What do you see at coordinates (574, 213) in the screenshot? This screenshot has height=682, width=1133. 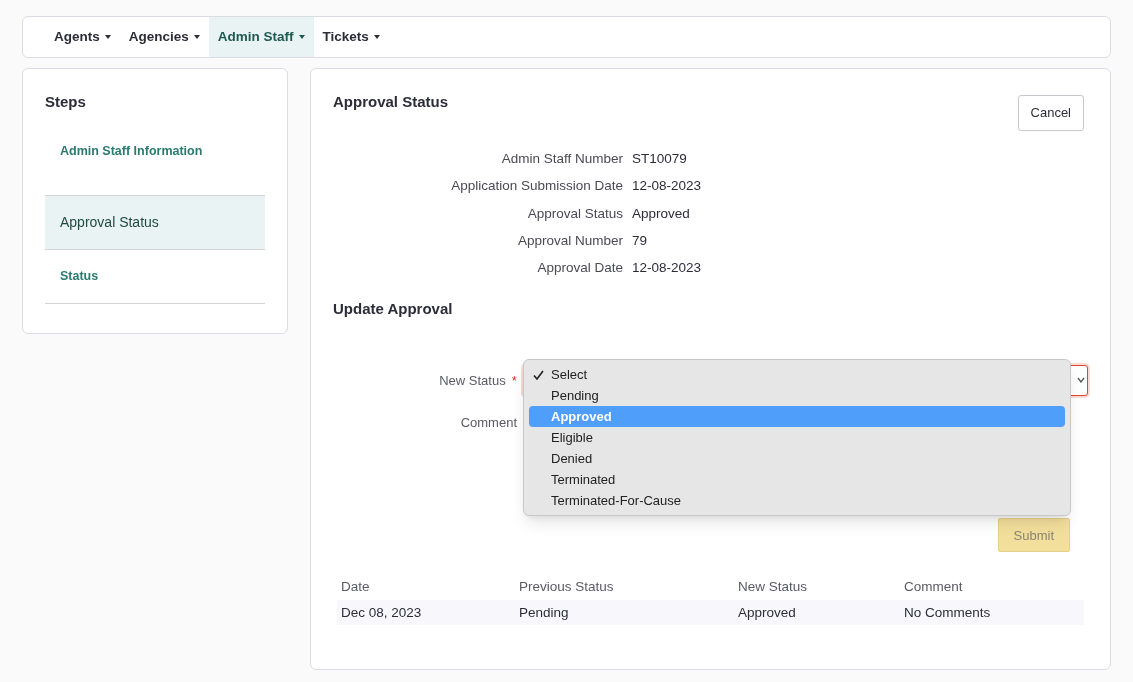 I see `detail-label: Approval Status` at bounding box center [574, 213].